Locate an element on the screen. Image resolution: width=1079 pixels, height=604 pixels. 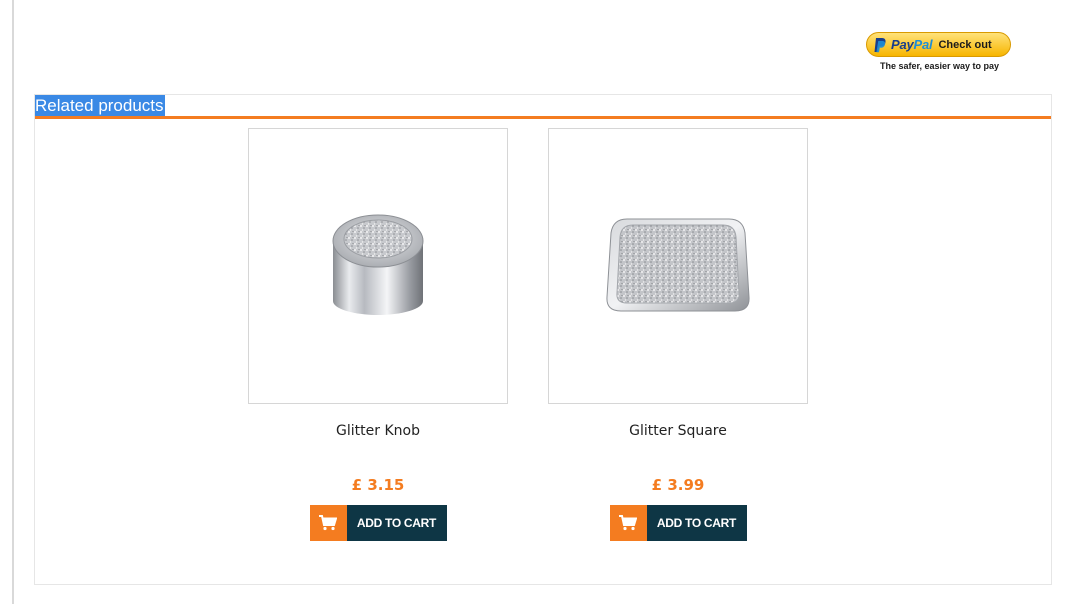
glitter-knob-image is located at coordinates (378, 264).